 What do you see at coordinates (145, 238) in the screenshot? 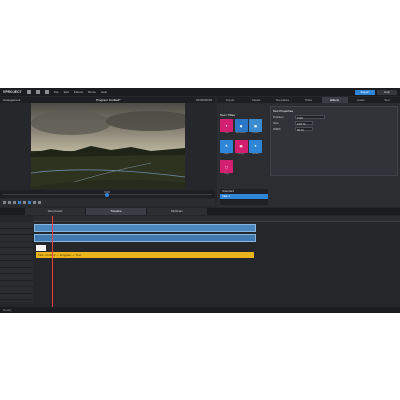
I see `audio-clip` at bounding box center [145, 238].